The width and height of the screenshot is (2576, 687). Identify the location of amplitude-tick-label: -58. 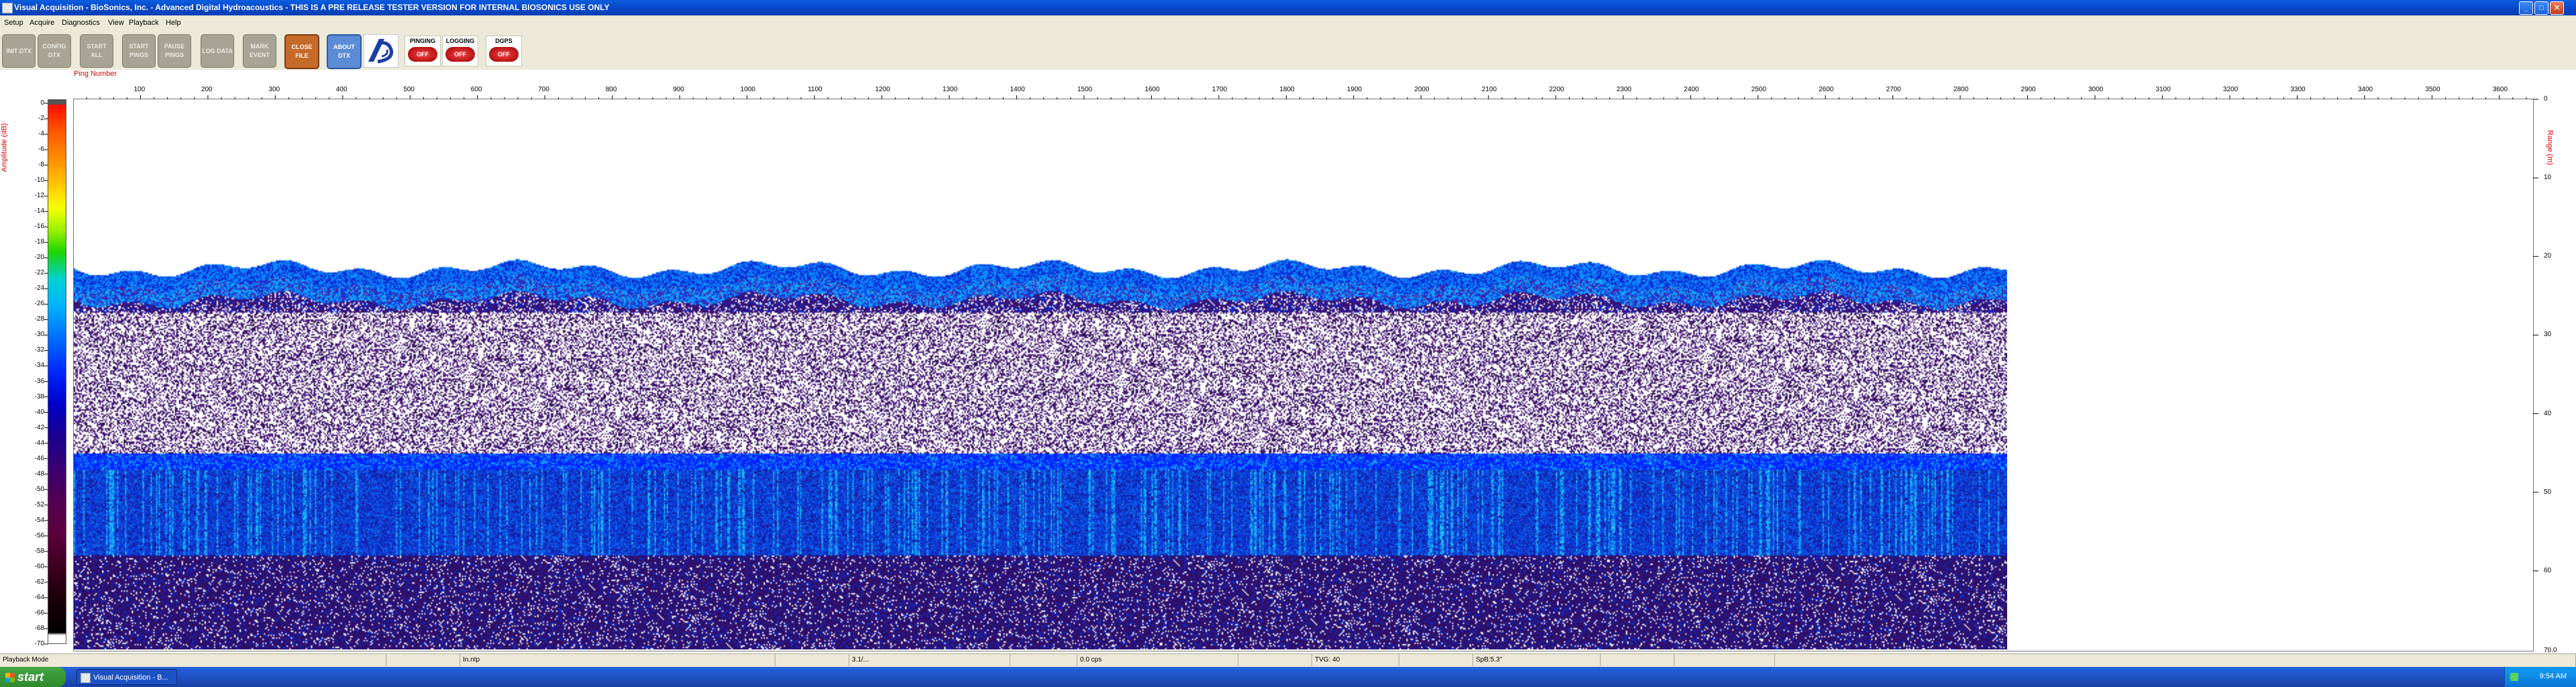
(39, 551).